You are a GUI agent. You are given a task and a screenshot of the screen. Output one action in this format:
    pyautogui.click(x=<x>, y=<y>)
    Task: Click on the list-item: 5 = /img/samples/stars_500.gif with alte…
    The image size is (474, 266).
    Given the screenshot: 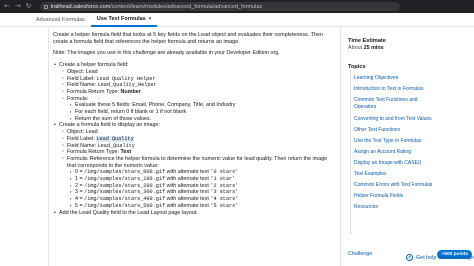 What is the action you would take?
    pyautogui.click(x=198, y=206)
    